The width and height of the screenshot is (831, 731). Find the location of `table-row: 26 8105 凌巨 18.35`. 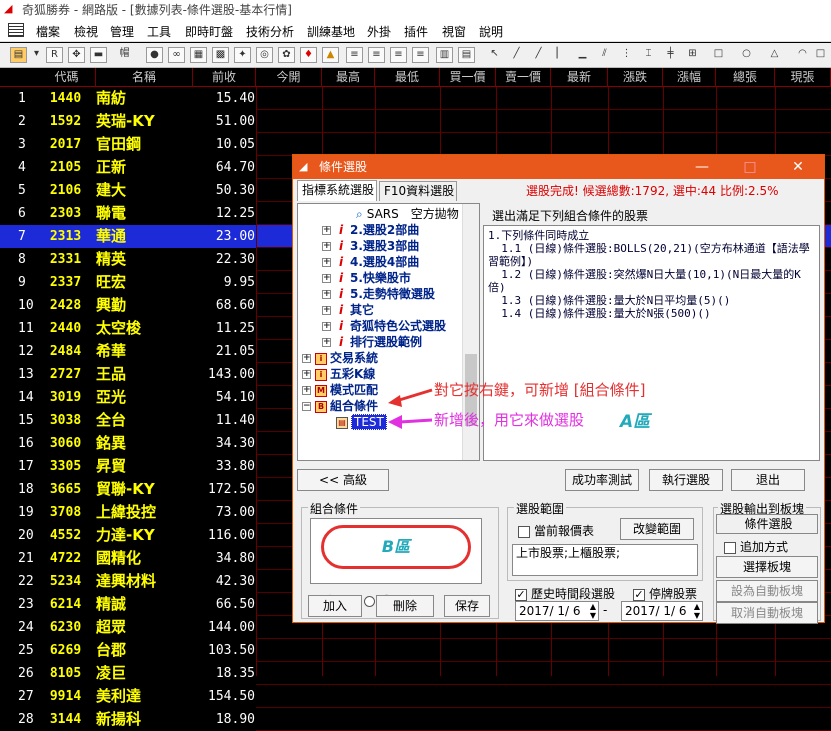

table-row: 26 8105 凌巨 18.35 is located at coordinates (415, 673).